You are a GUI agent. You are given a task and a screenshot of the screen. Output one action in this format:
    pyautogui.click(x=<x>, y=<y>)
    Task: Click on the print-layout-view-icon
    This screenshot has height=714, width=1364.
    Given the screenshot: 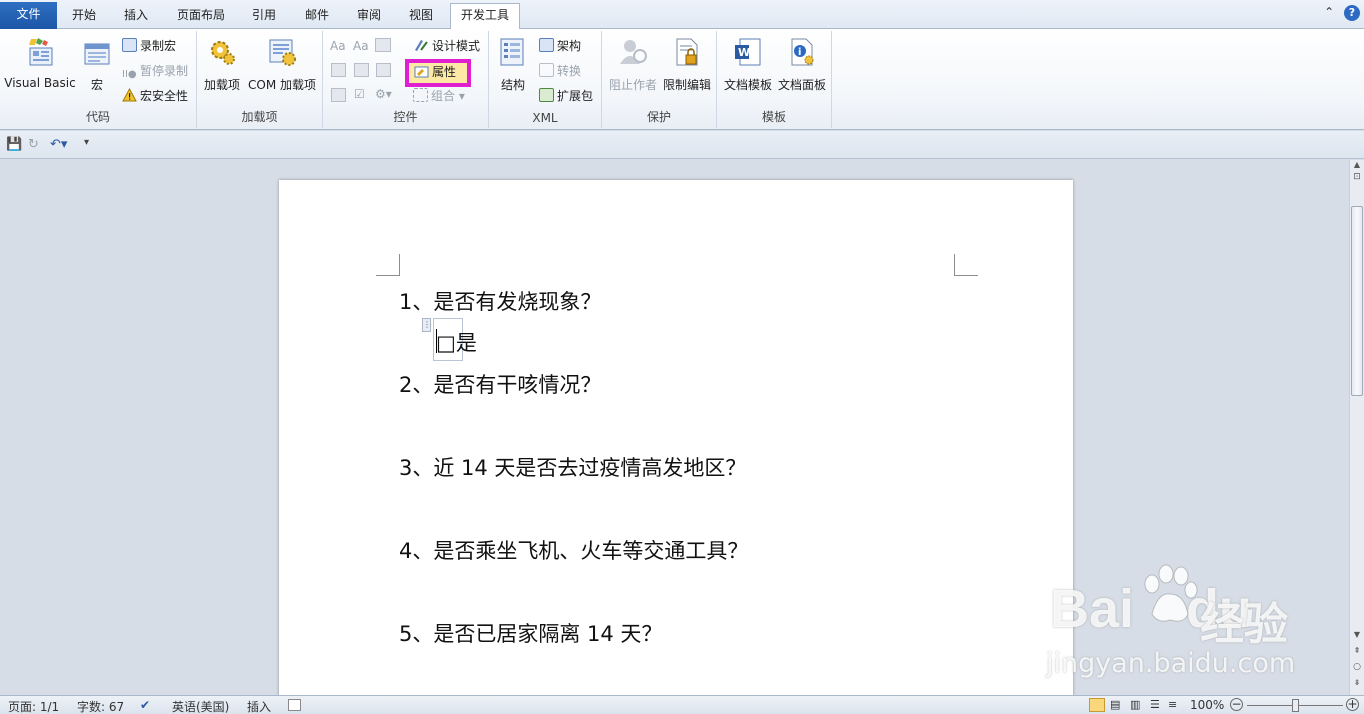 What is the action you would take?
    pyautogui.click(x=1097, y=705)
    